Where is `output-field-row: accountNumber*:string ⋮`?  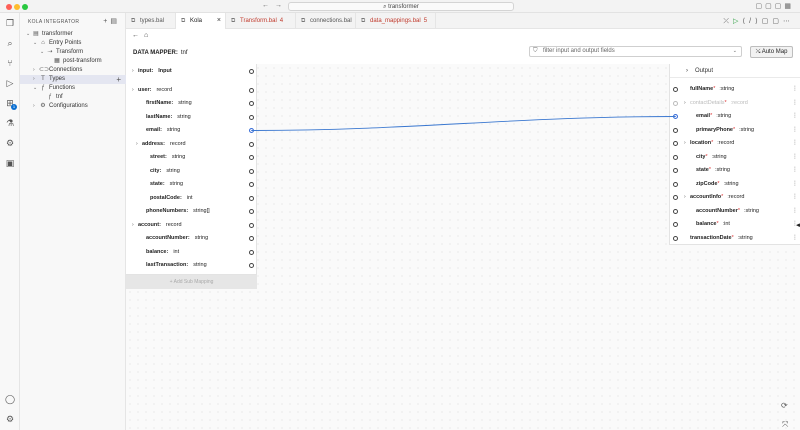
output-field-row: accountNumber*:string ⋮ is located at coordinates (735, 212).